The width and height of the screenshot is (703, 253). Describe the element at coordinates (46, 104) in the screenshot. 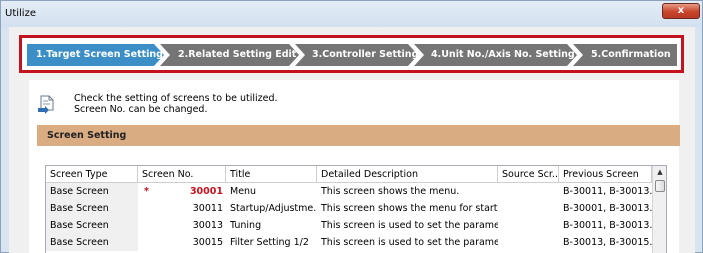

I see `document-arrow-icon` at that location.